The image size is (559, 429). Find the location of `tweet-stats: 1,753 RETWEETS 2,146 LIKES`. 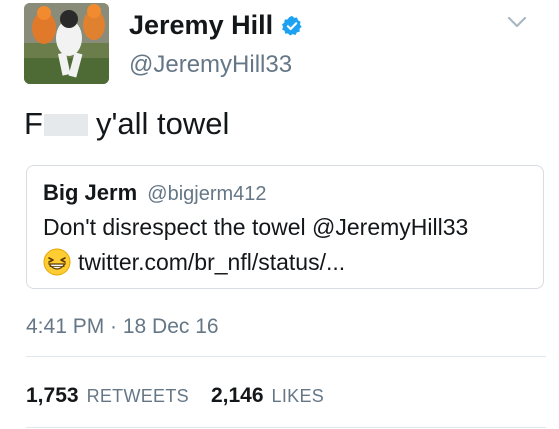

tweet-stats: 1,753 RETWEETS 2,146 LIKES is located at coordinates (175, 396).